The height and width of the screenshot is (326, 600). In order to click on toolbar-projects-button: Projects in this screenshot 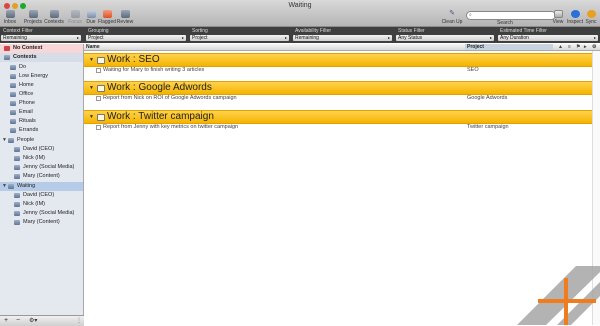, I will do `click(33, 17)`.